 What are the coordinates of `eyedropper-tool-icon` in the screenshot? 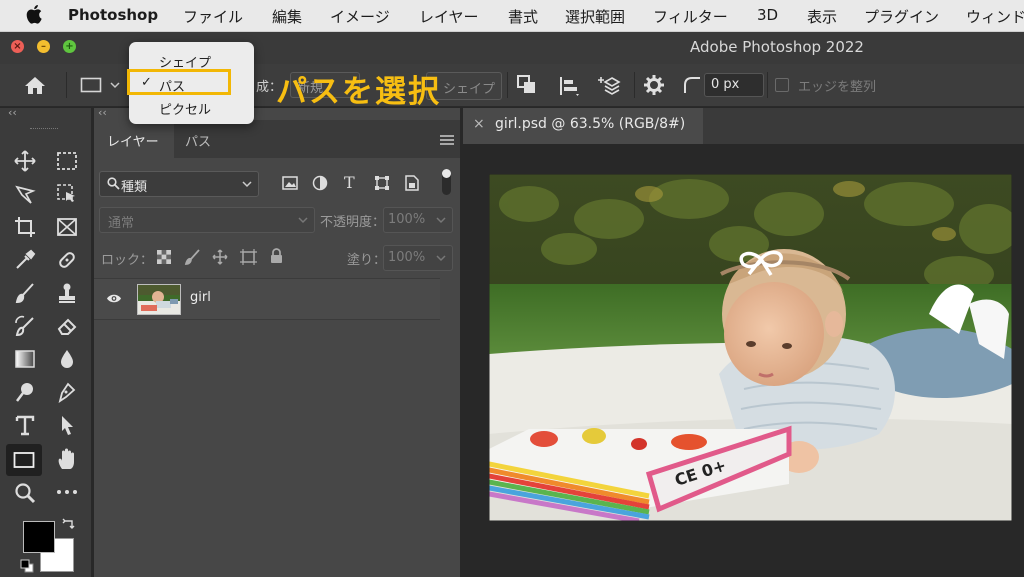 It's located at (25, 260).